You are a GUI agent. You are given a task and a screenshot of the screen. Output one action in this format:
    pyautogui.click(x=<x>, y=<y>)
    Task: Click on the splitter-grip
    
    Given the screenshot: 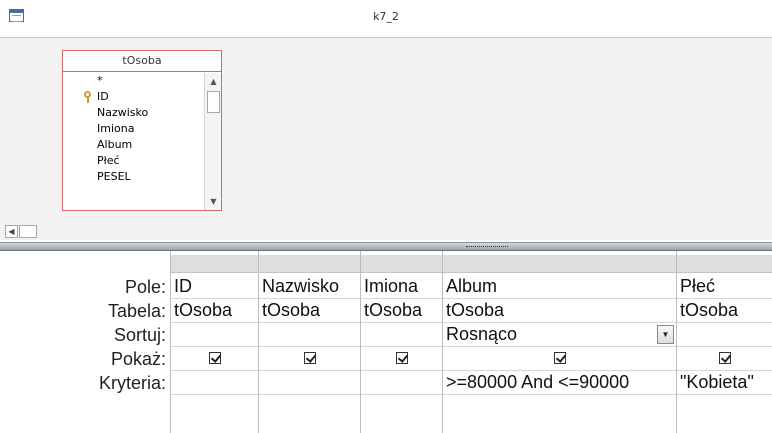 What is the action you would take?
    pyautogui.click(x=487, y=247)
    